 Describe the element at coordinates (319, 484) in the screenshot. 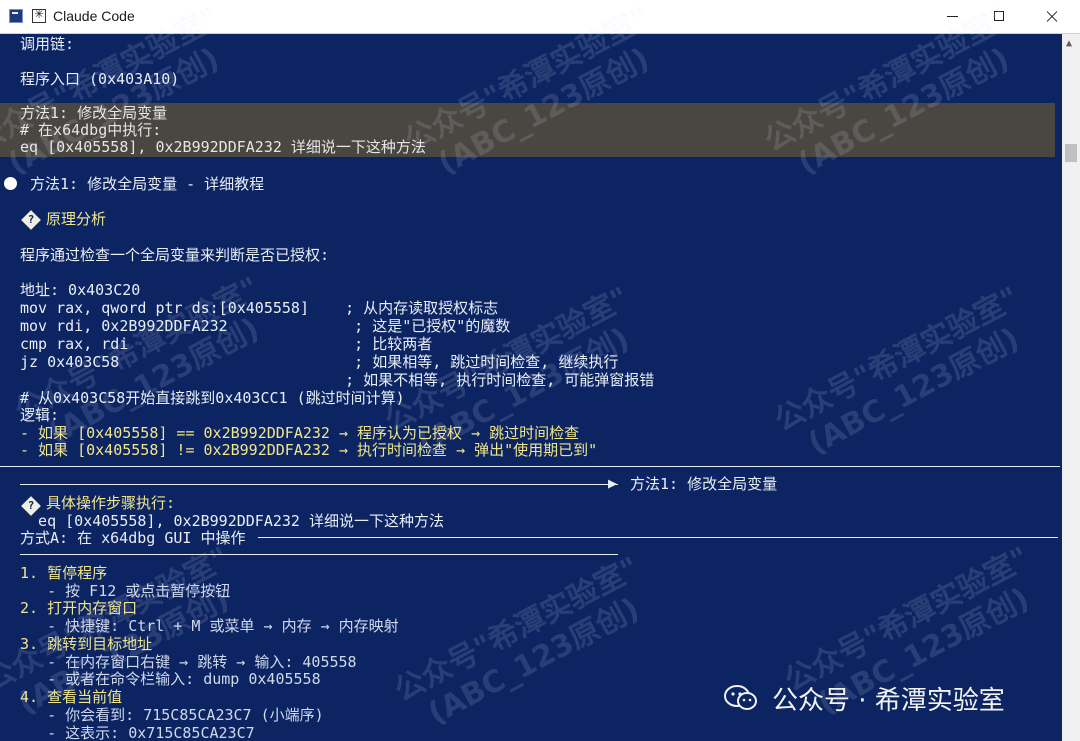

I see `divider-arrow-line` at that location.